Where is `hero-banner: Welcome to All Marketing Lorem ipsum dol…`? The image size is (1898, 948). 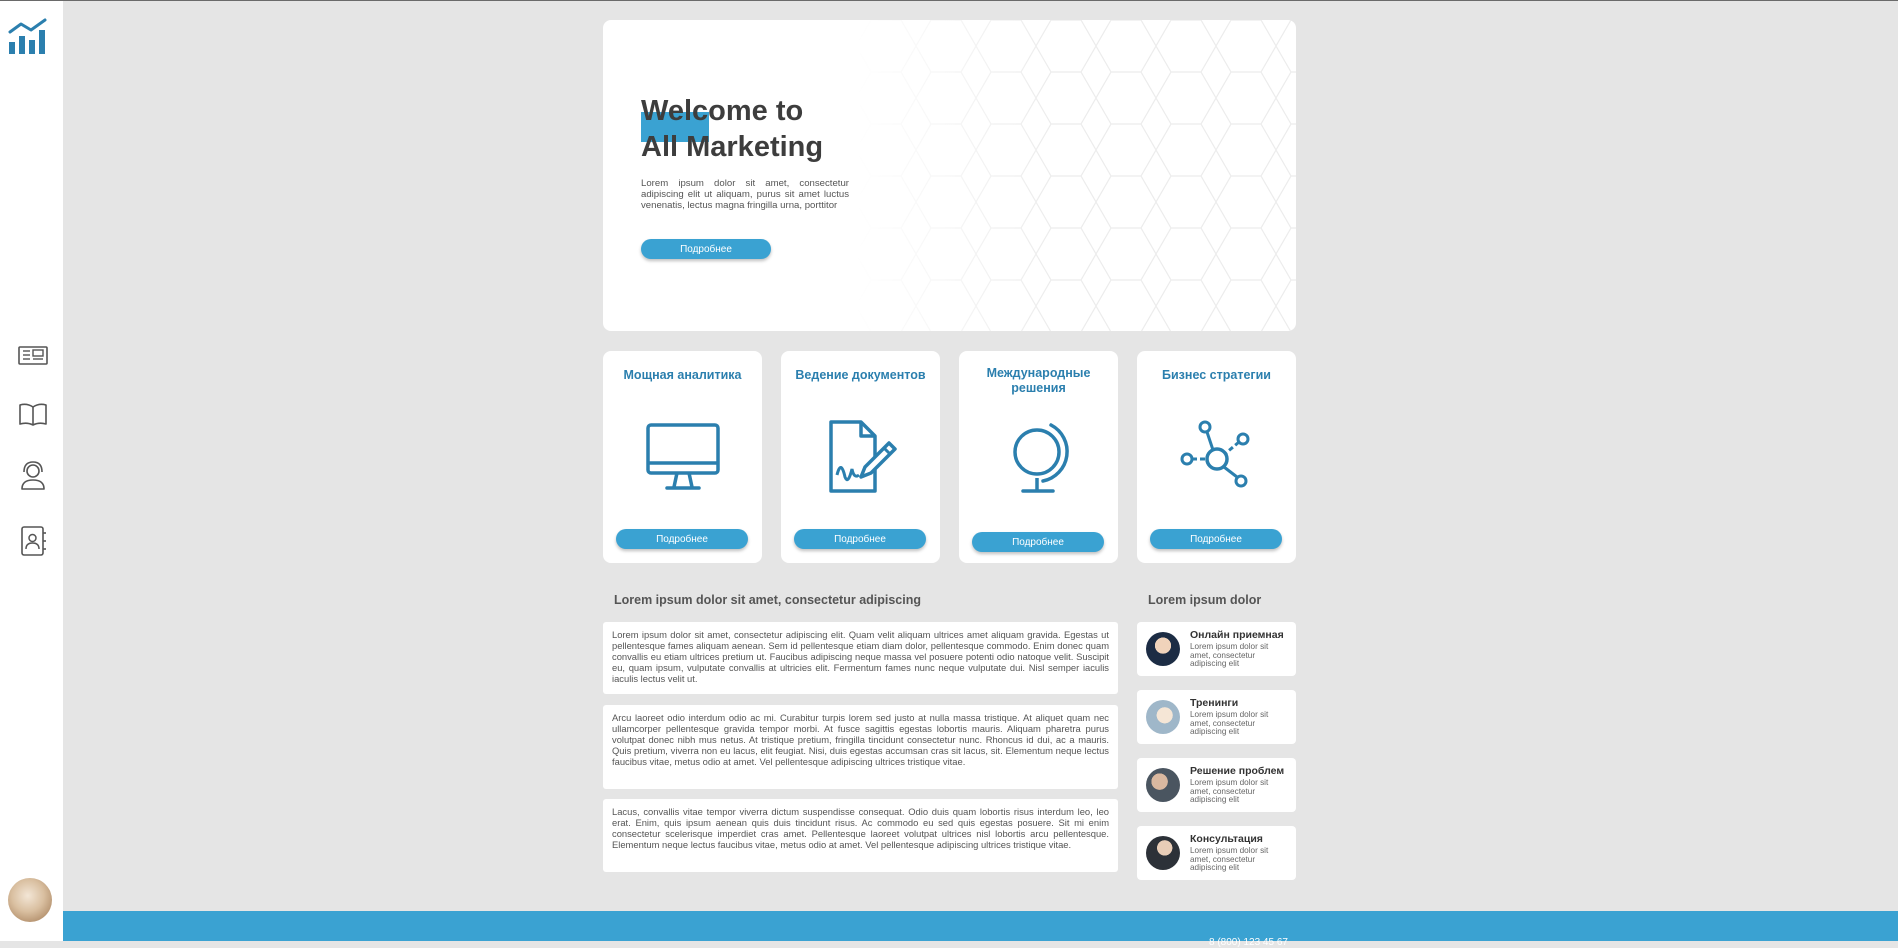 hero-banner: Welcome to All Marketing Lorem ipsum dol… is located at coordinates (949, 175).